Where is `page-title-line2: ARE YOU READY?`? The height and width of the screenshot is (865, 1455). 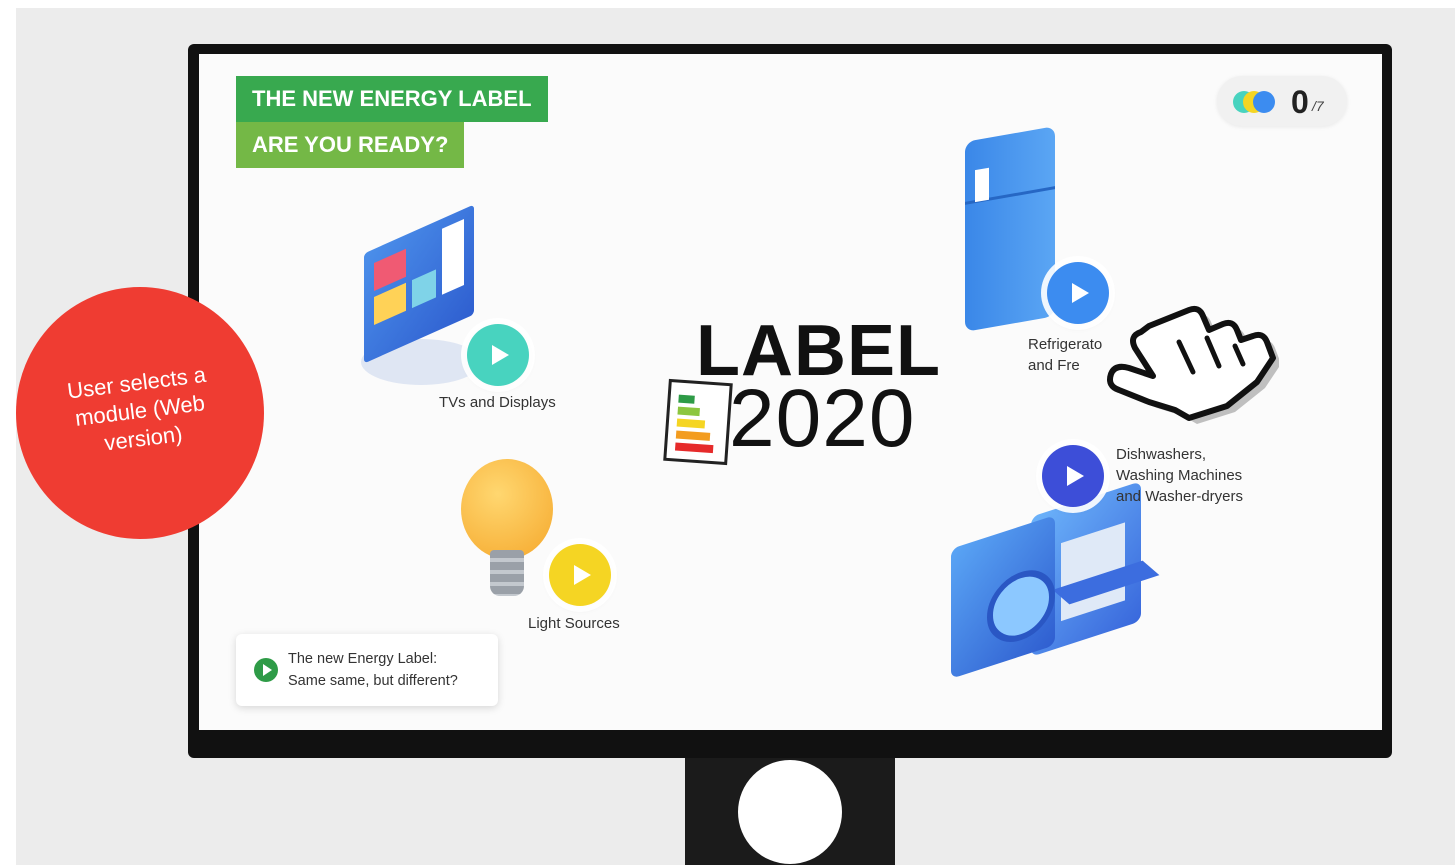
page-title-line2: ARE YOU READY? is located at coordinates (350, 145).